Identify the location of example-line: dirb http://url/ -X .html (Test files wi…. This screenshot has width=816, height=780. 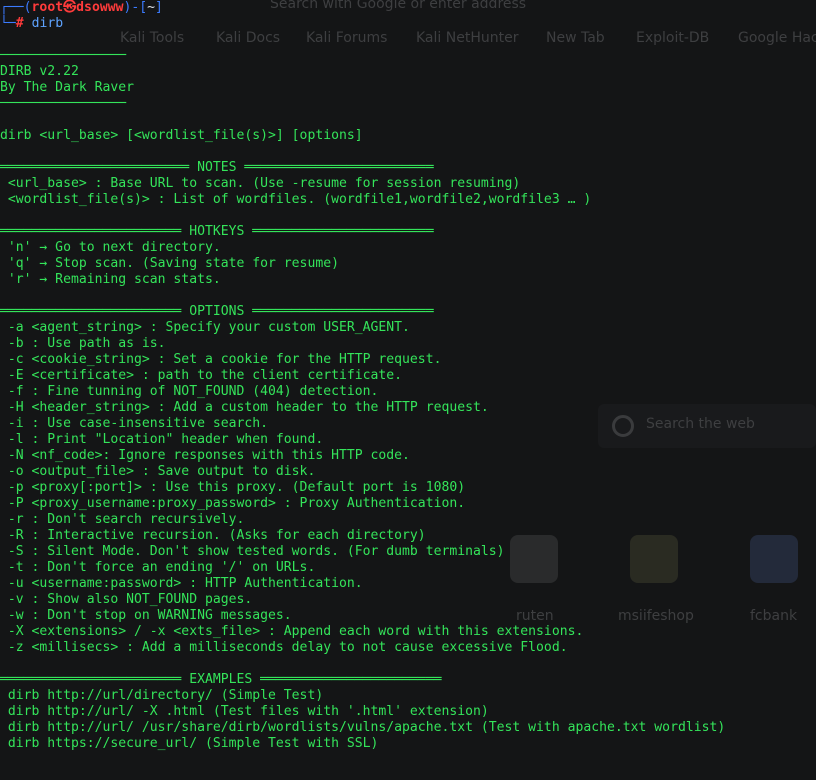
(244, 711).